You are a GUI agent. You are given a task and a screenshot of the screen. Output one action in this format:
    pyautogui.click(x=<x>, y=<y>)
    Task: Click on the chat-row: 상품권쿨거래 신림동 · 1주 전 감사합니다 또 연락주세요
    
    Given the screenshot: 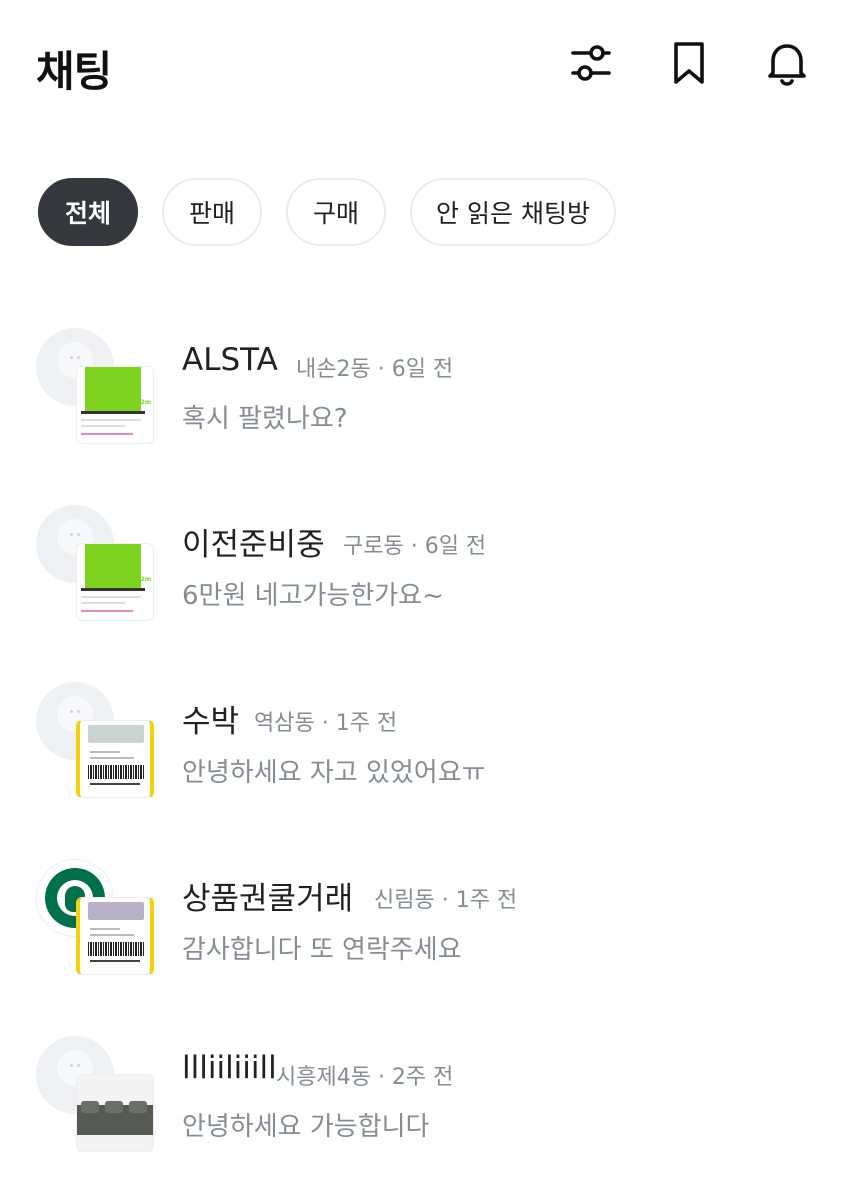 What is the action you would take?
    pyautogui.click(x=425, y=924)
    